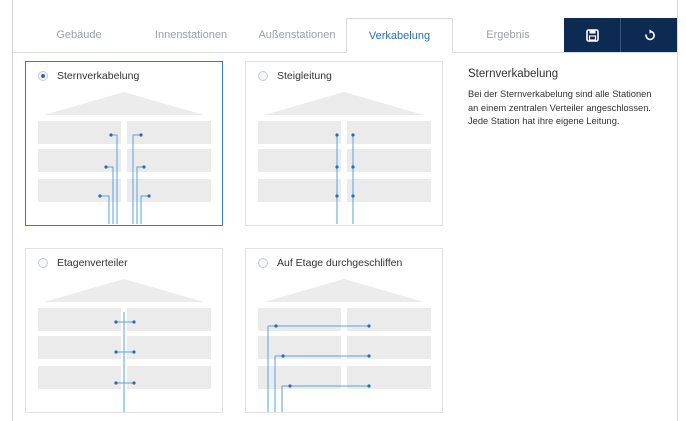  I want to click on option-card-etagenverteiler: Etagenverteiler, so click(124, 330).